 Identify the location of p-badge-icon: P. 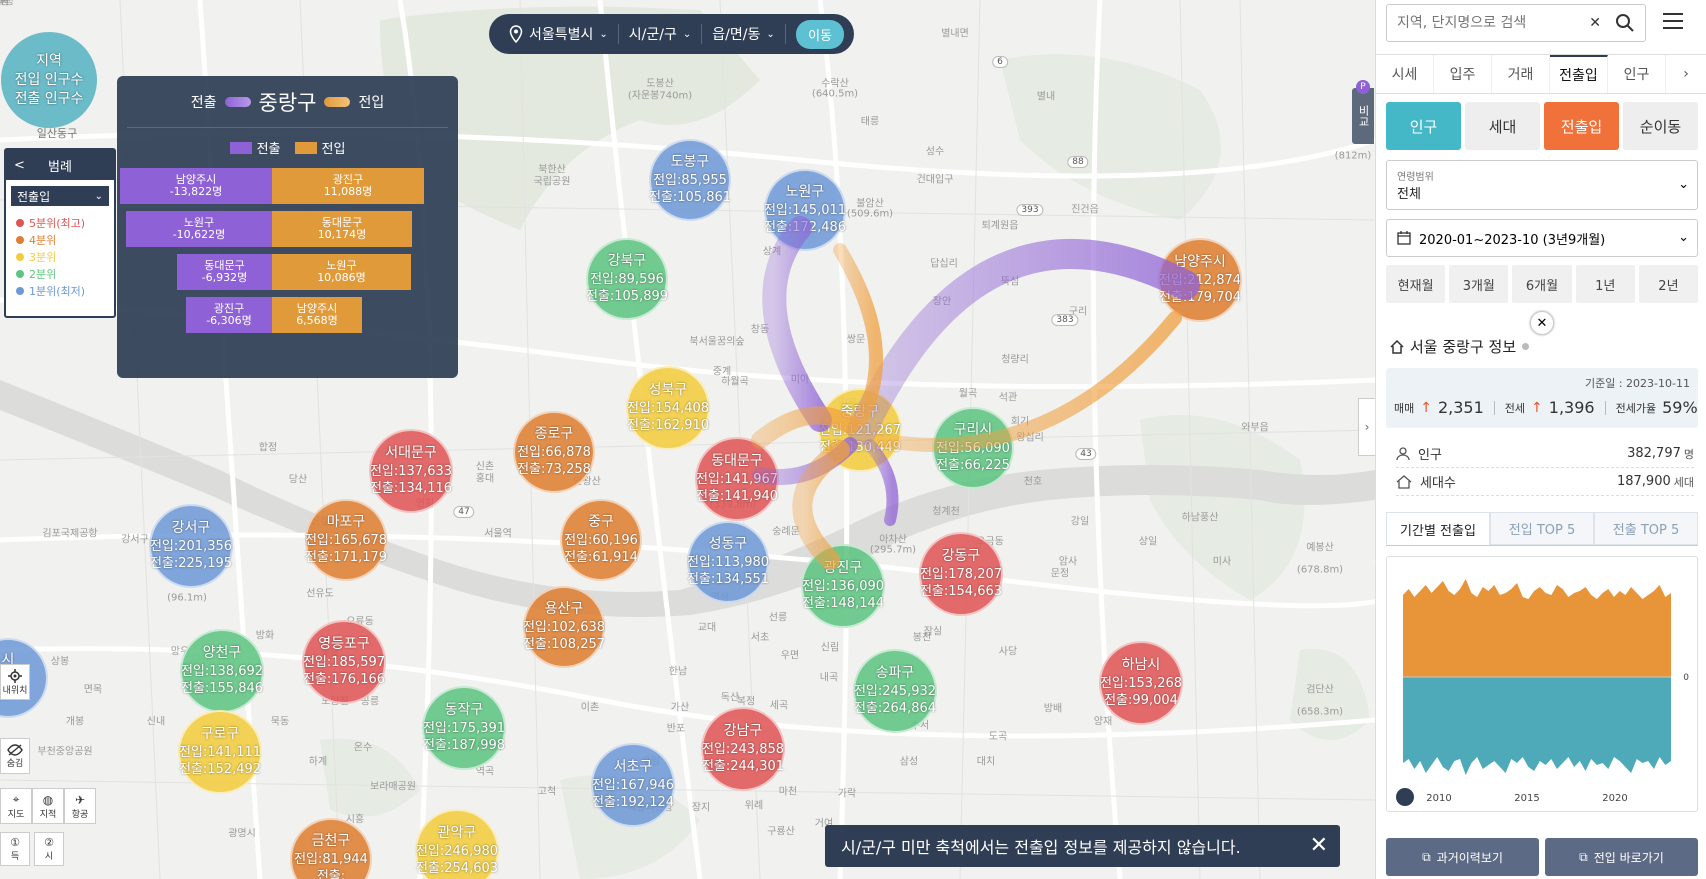
(1363, 87).